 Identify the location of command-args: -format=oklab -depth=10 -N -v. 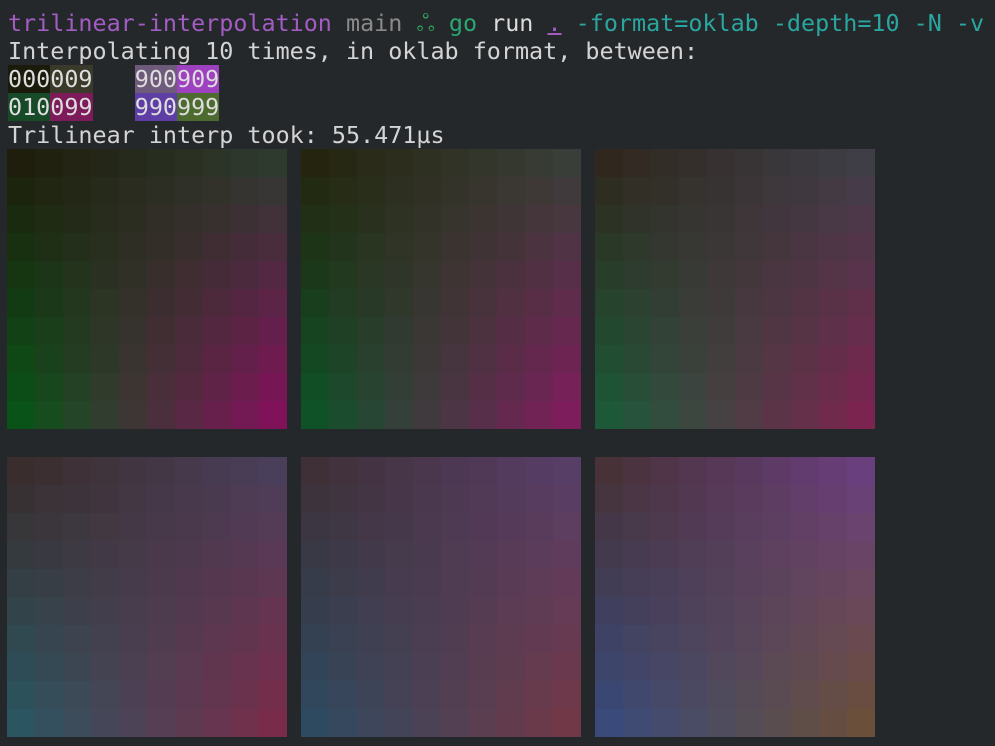
(780, 23).